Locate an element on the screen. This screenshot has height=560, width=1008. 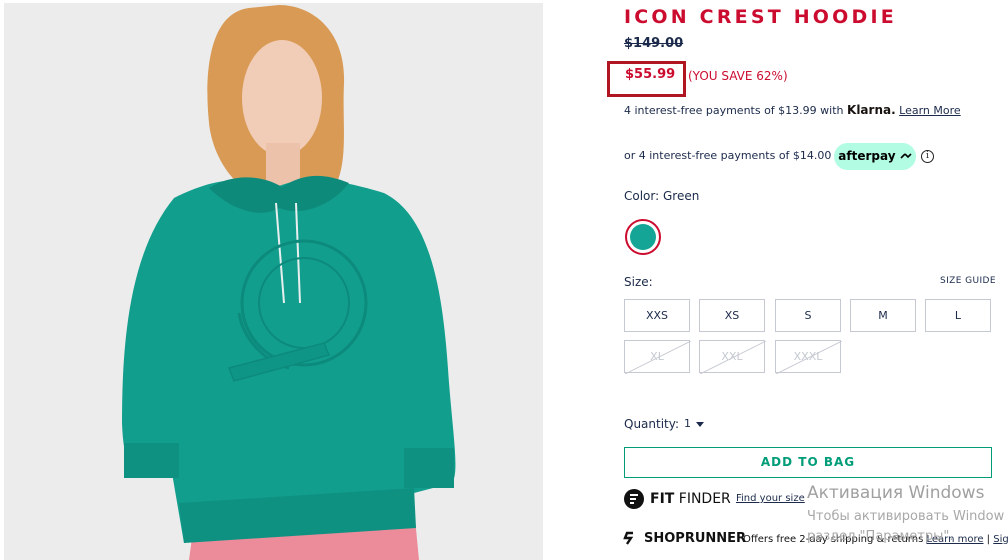
shoprunner-icon is located at coordinates (628, 538).